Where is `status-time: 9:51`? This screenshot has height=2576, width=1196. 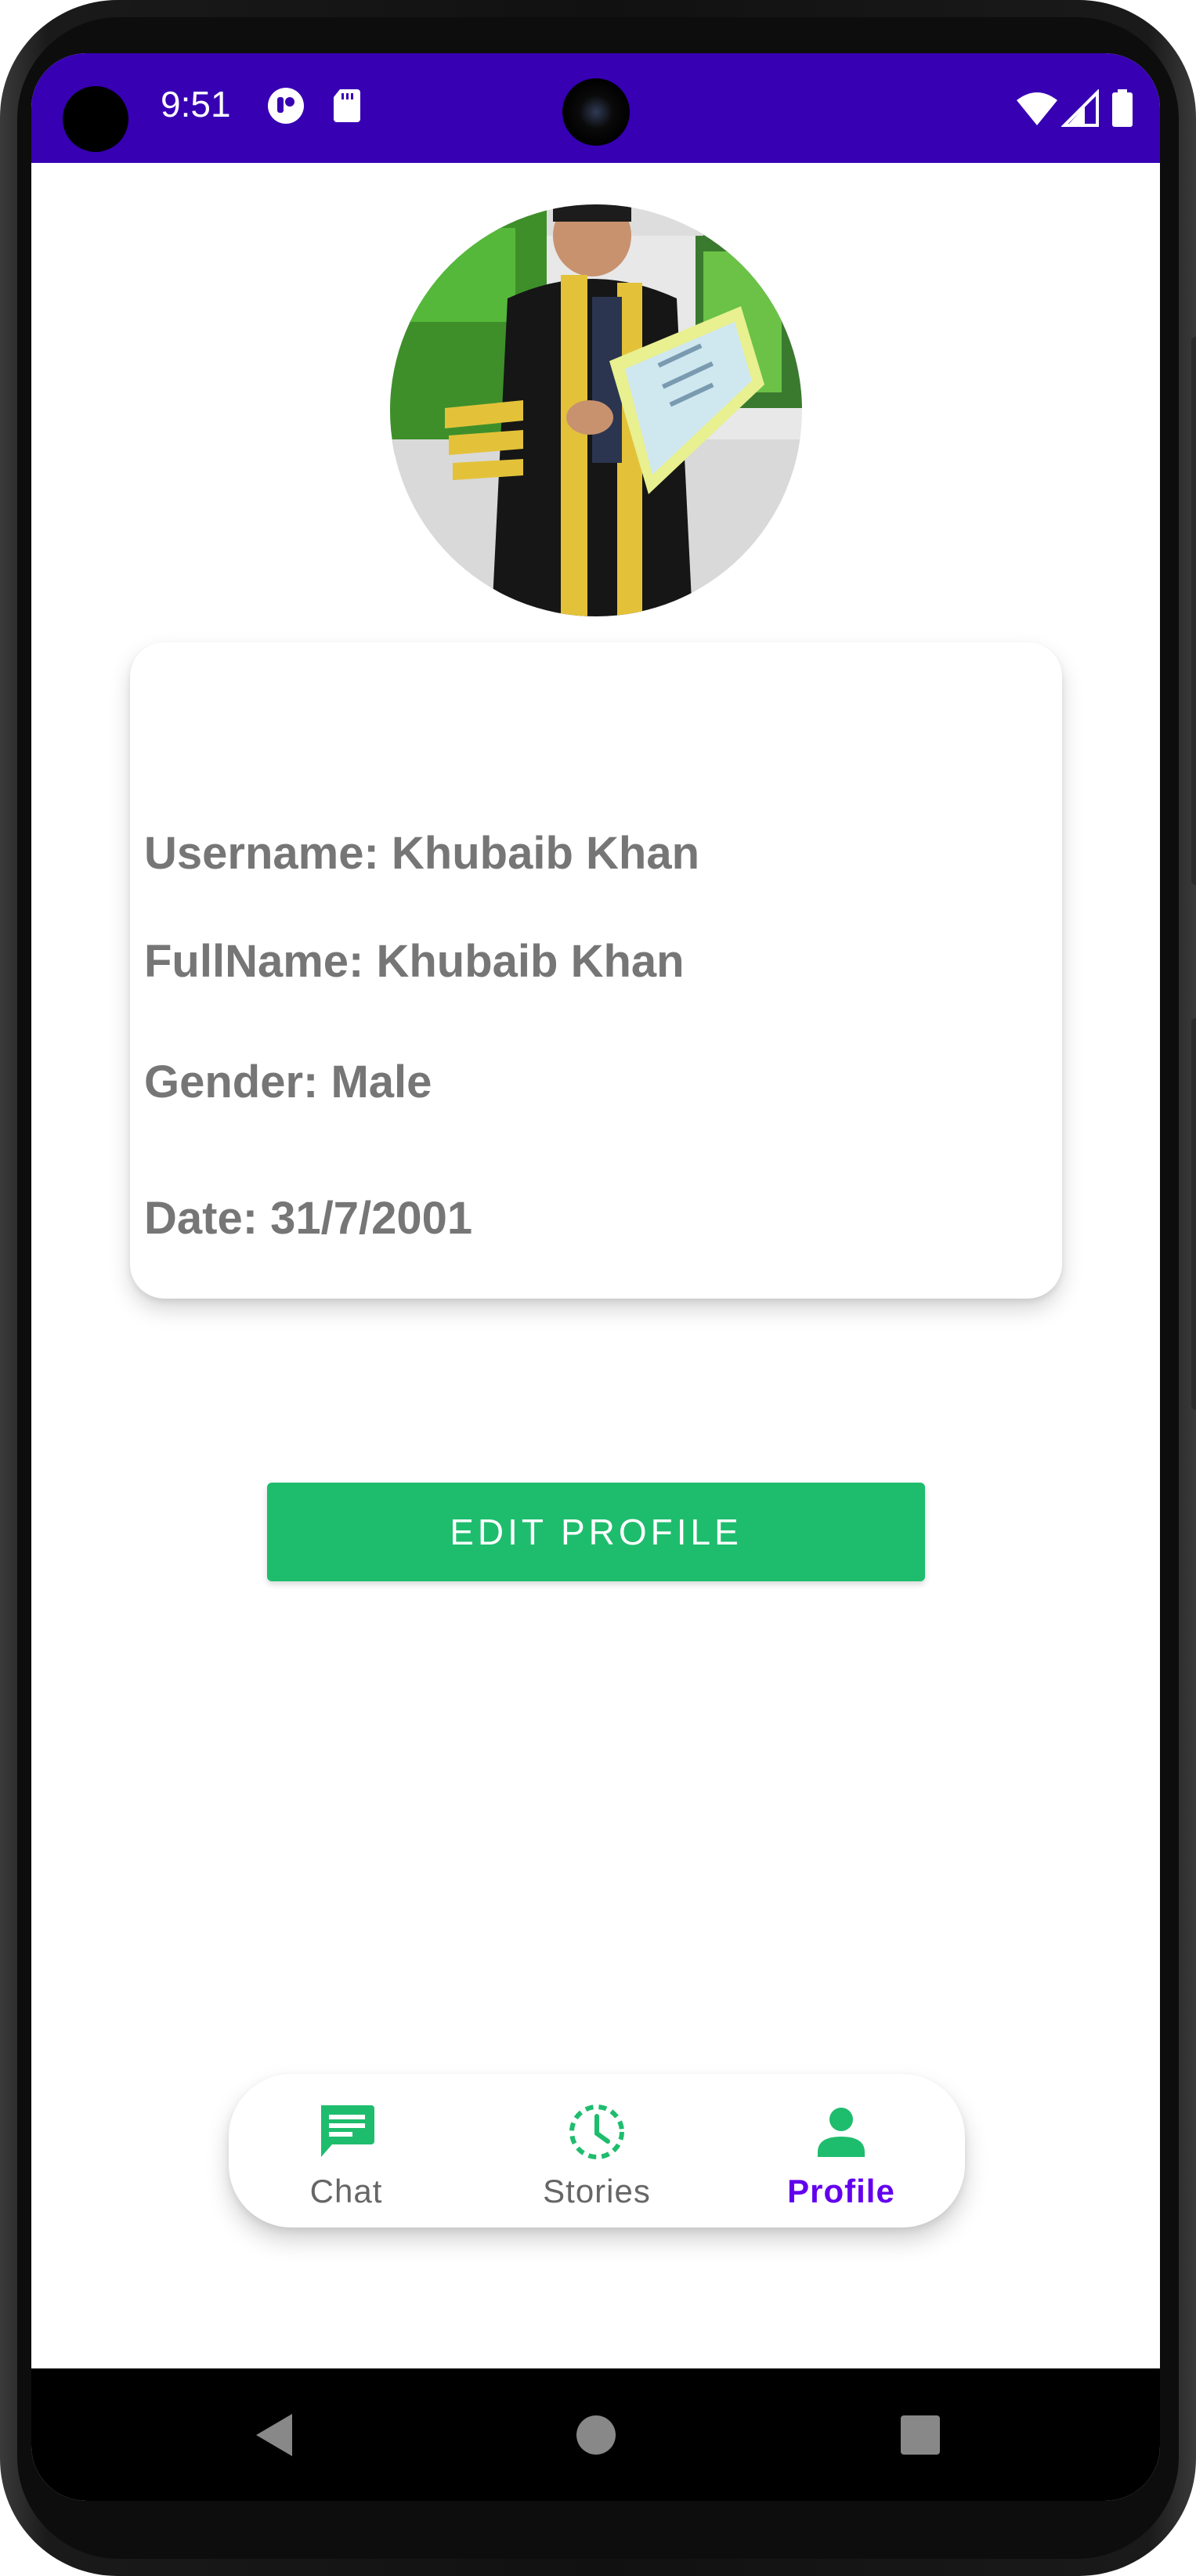 status-time: 9:51 is located at coordinates (196, 104).